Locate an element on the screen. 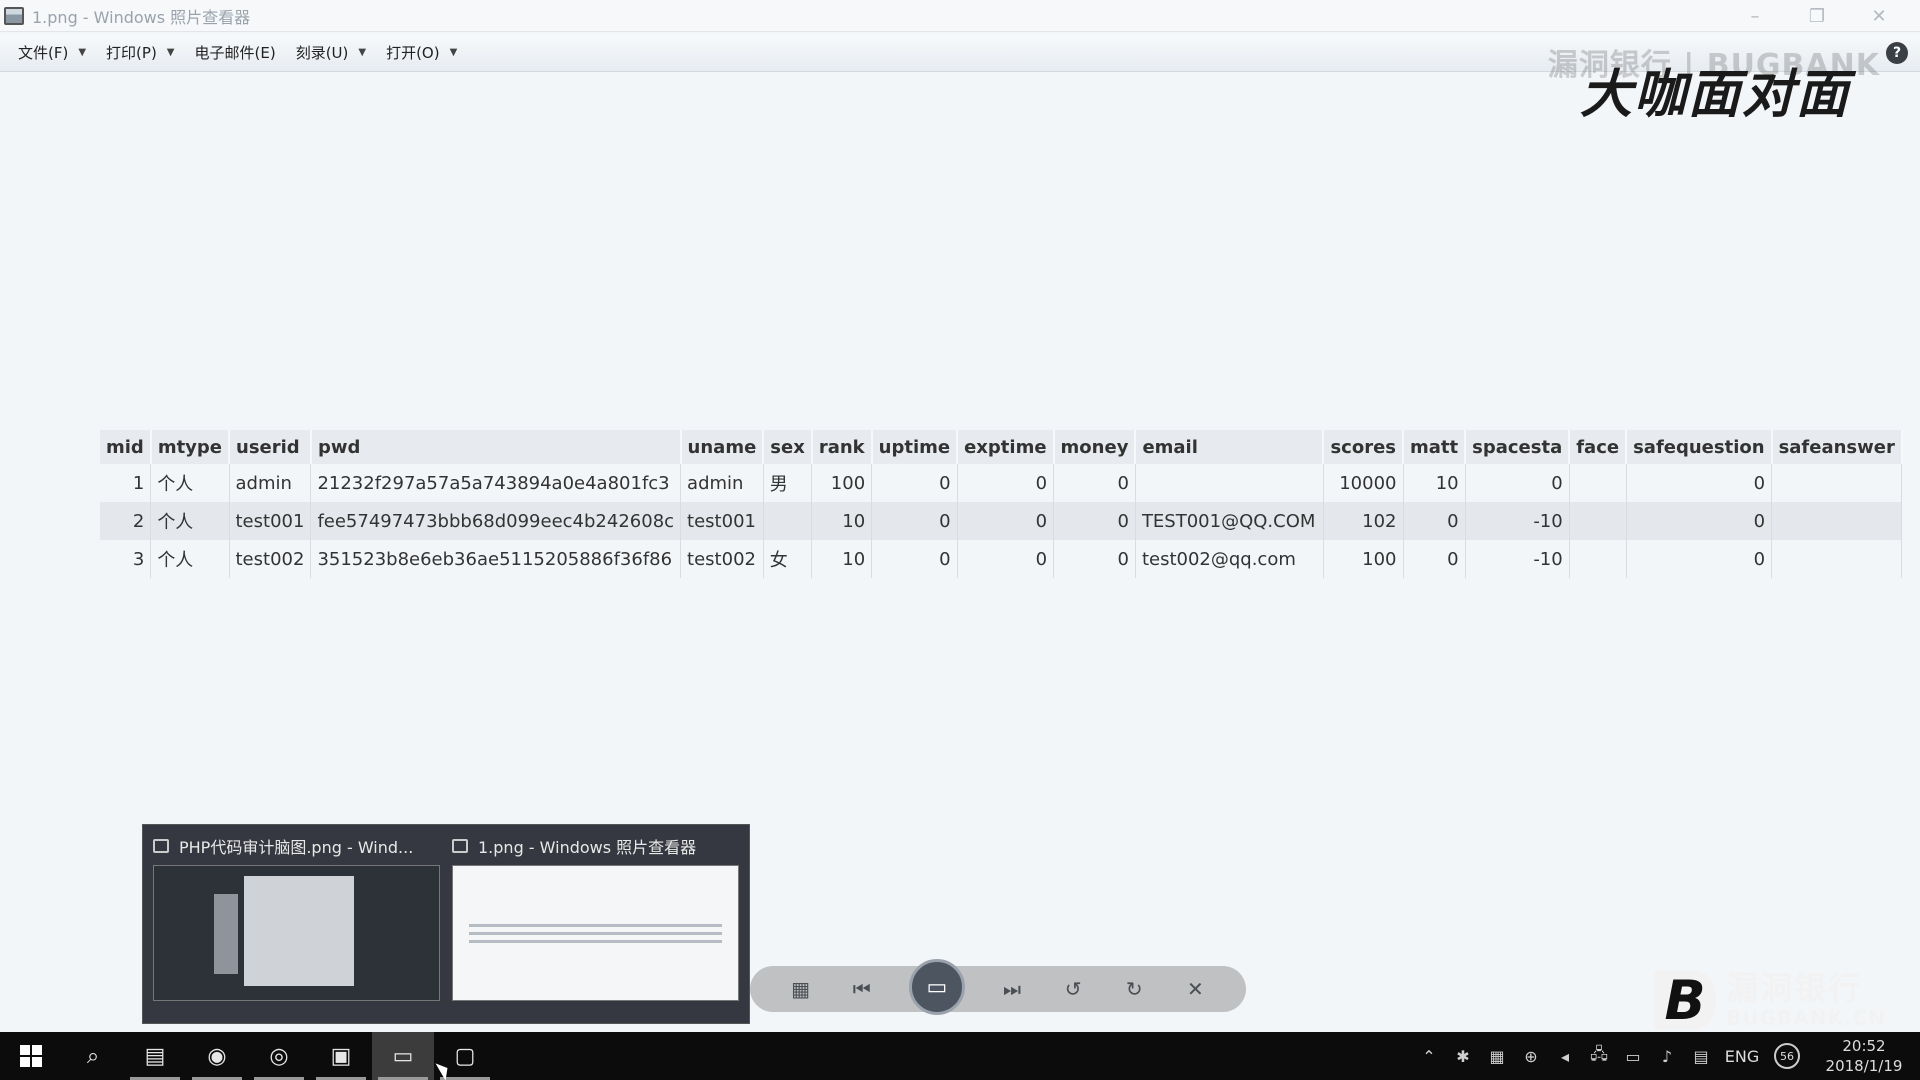  column-header: sex is located at coordinates (788, 447).